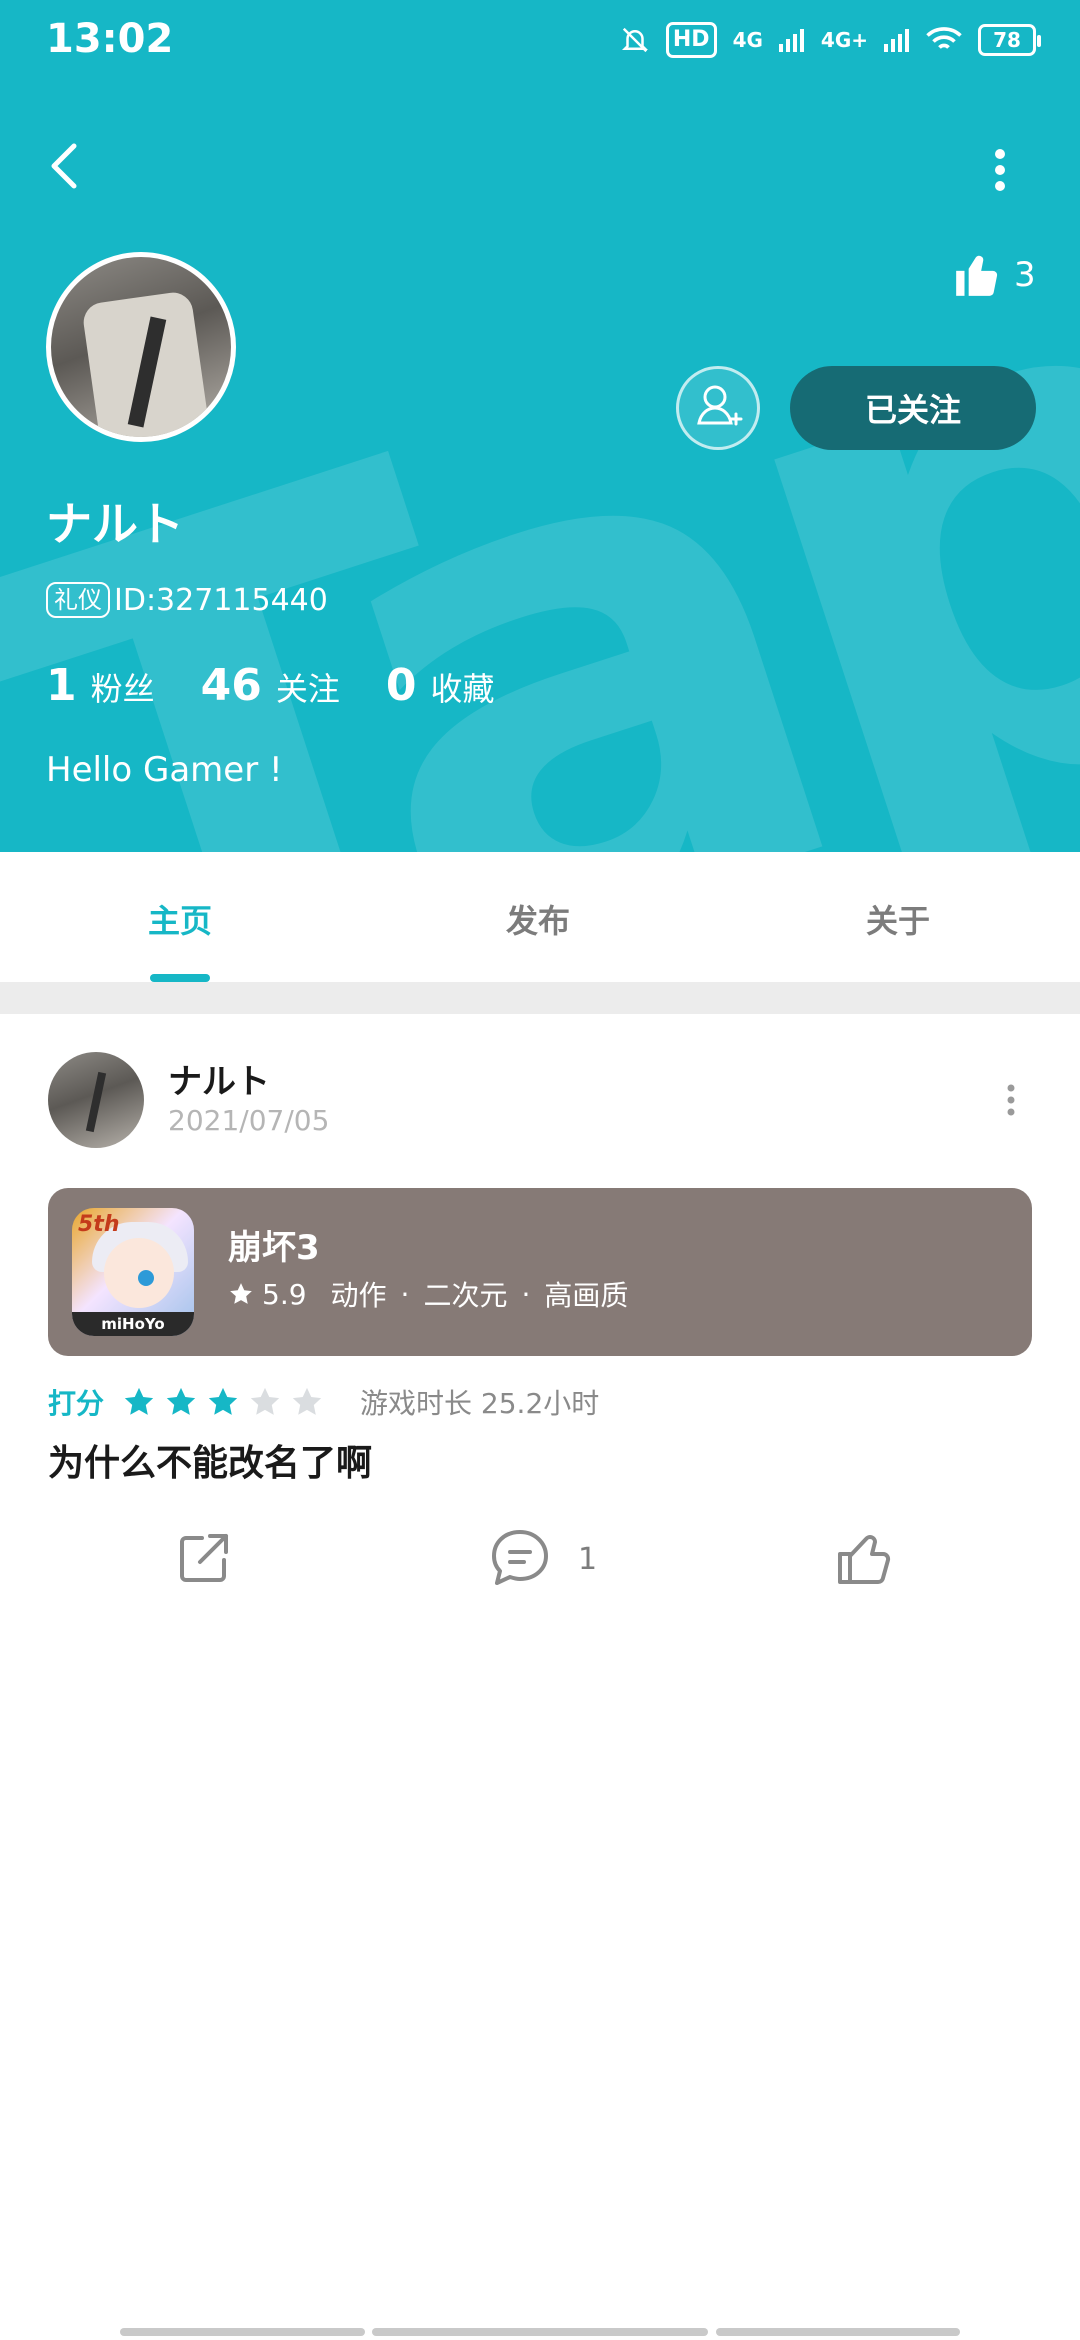  Describe the element at coordinates (274, 1248) in the screenshot. I see `game-name: 崩坏3` at that location.